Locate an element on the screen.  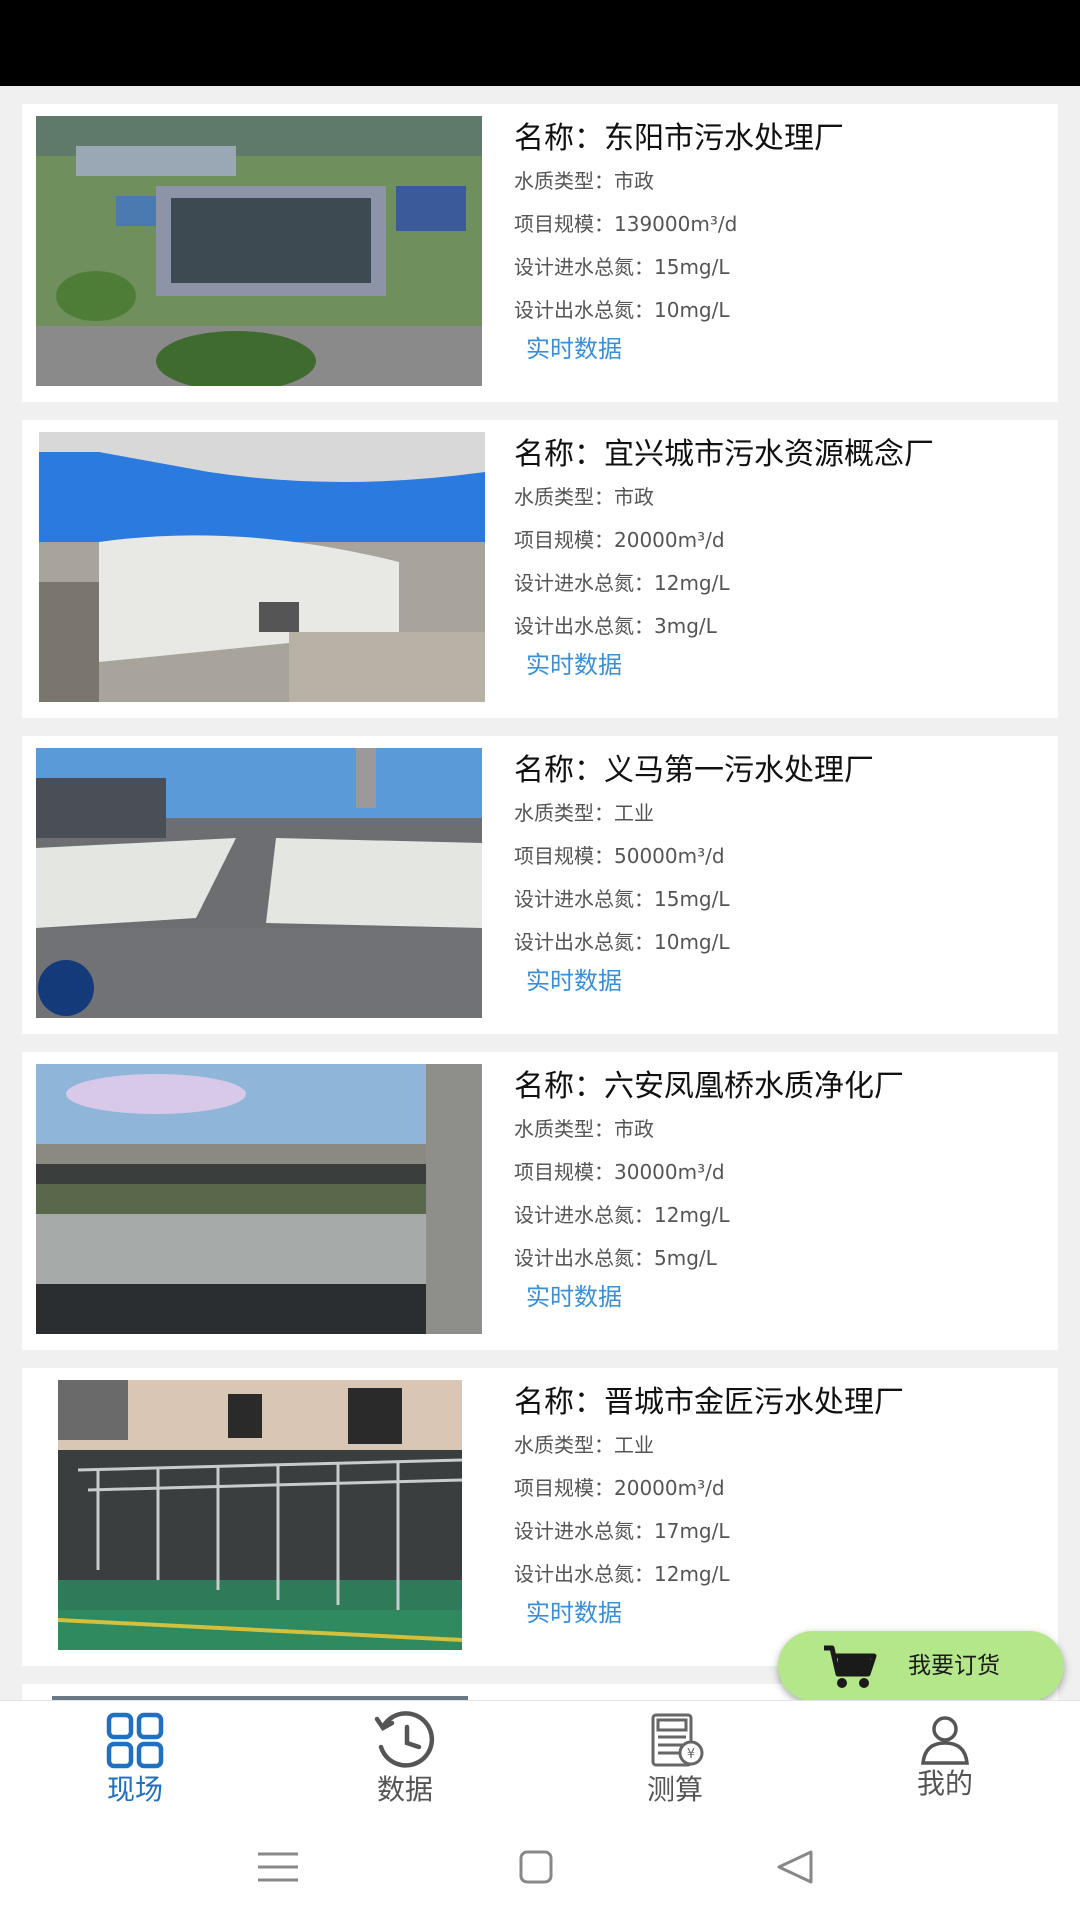
project-scale: 项目规模：30000m³/d is located at coordinates (619, 1172).